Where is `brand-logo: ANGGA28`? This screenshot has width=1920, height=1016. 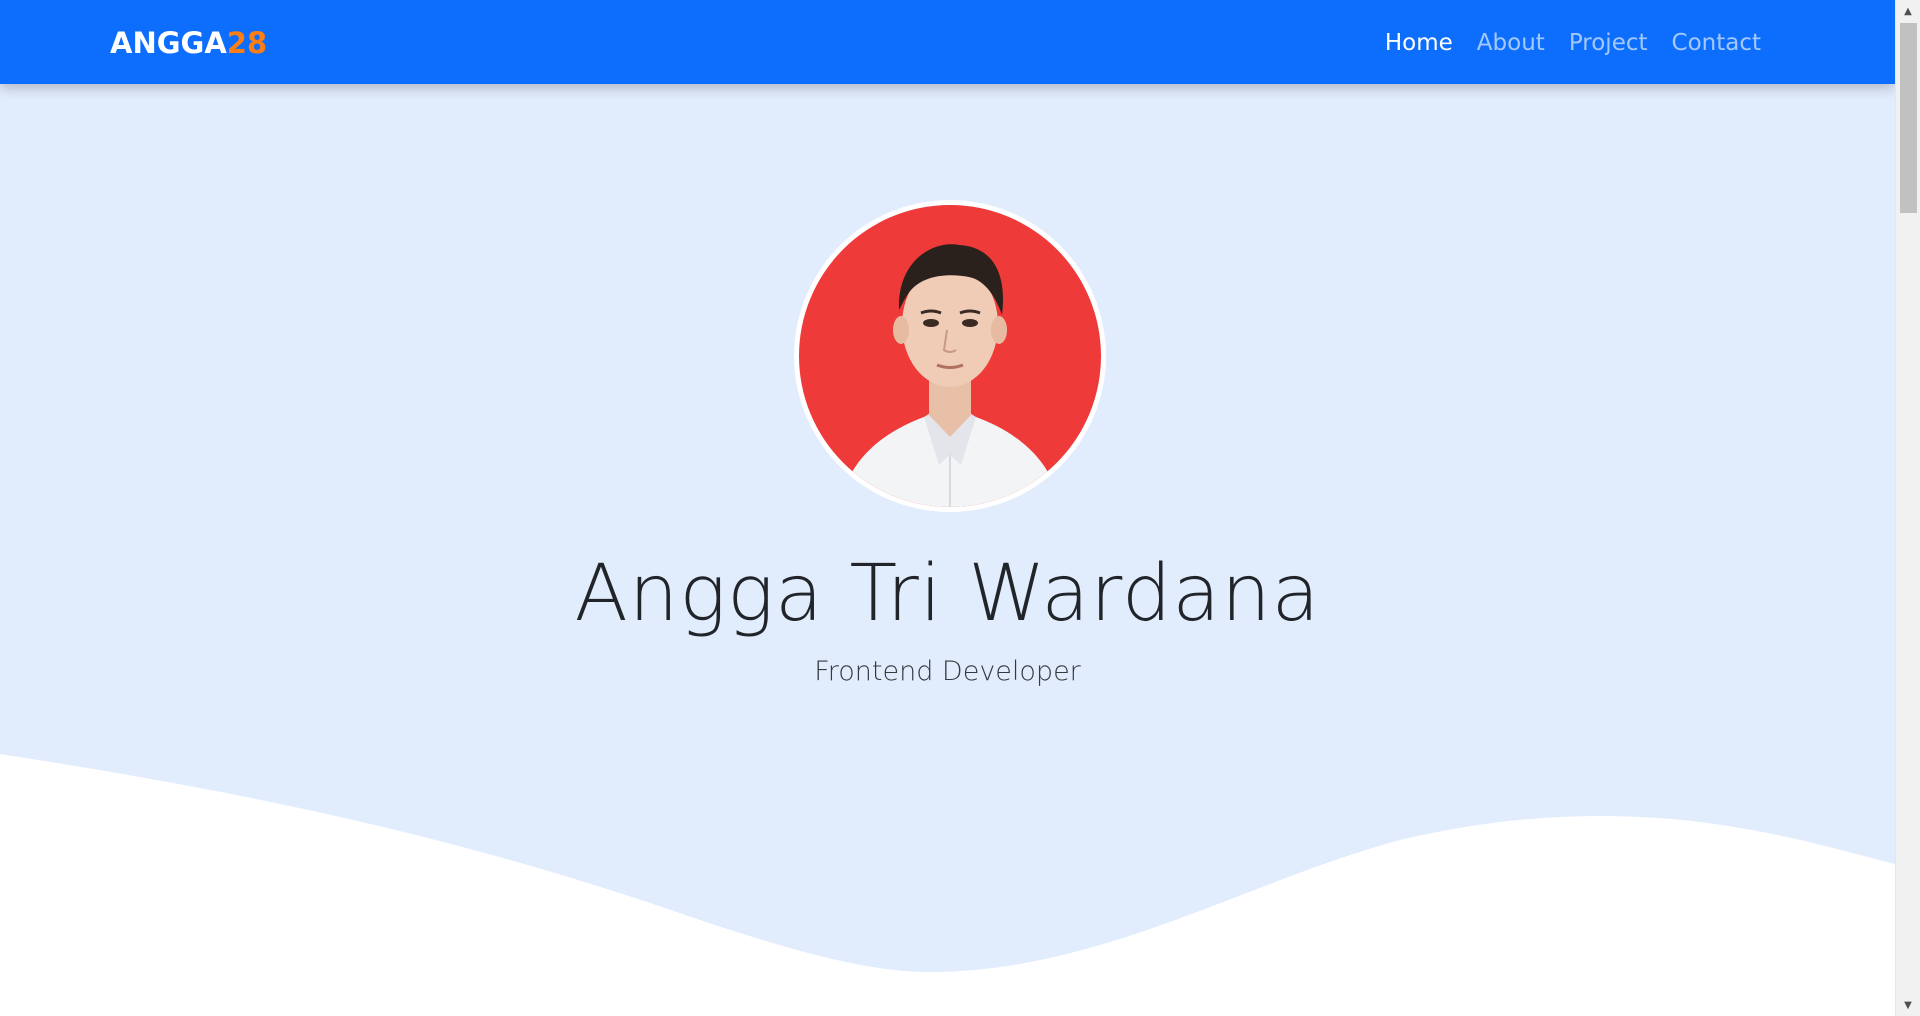
brand-logo: ANGGA28 is located at coordinates (188, 43).